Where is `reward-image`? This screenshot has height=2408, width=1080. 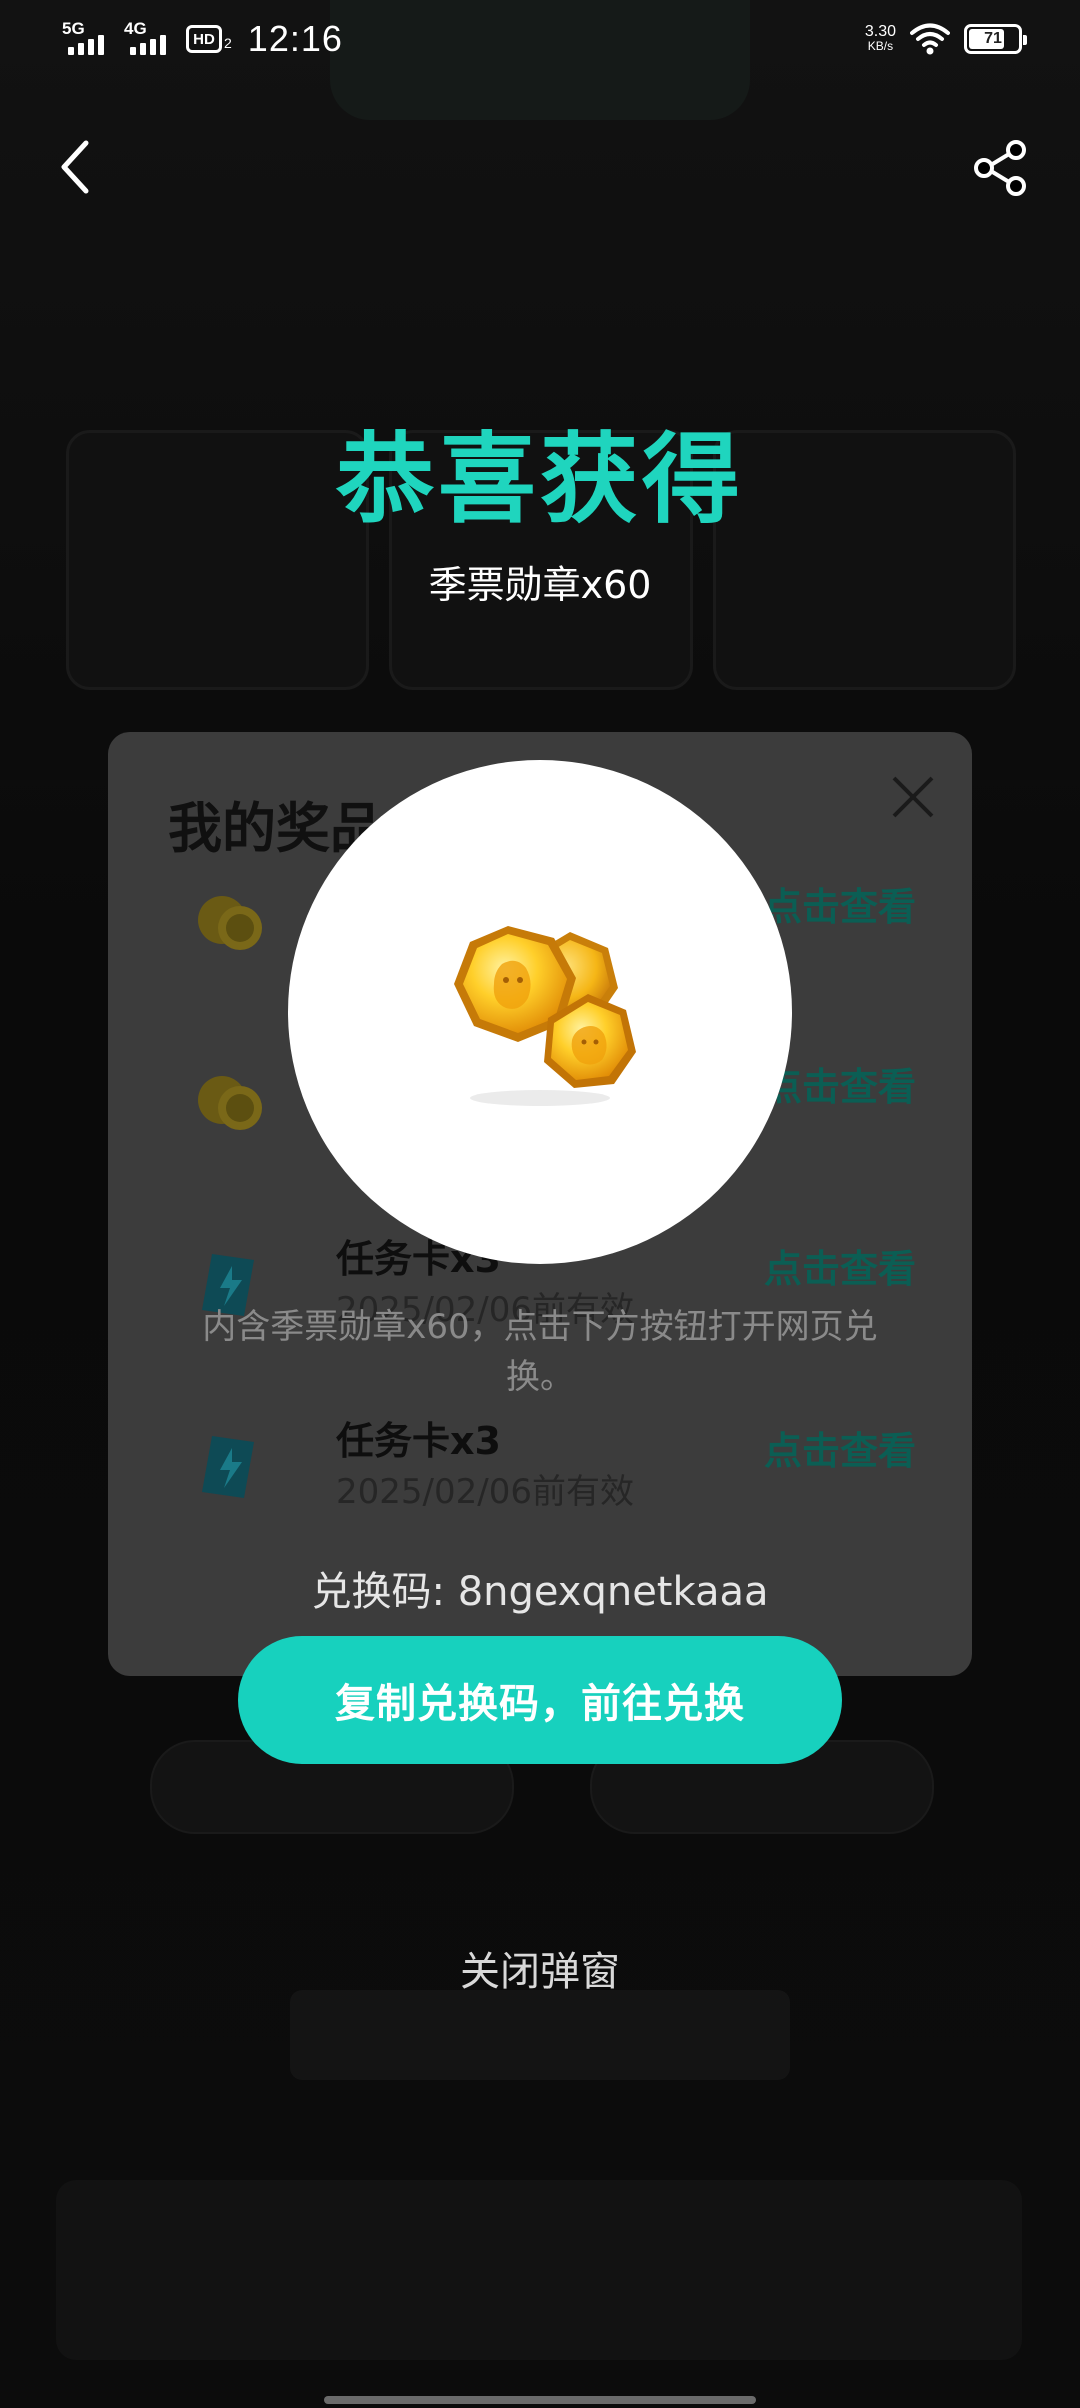
reward-image is located at coordinates (540, 1012).